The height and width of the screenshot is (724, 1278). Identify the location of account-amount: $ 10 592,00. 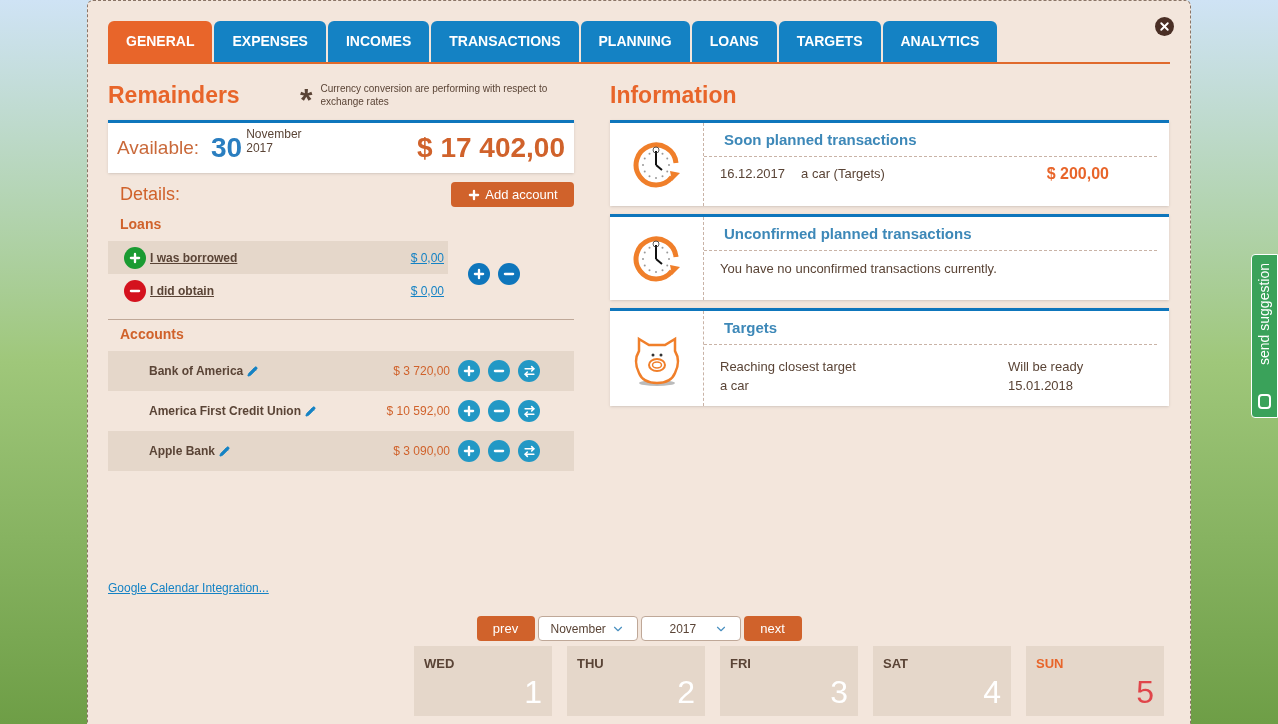
(418, 411).